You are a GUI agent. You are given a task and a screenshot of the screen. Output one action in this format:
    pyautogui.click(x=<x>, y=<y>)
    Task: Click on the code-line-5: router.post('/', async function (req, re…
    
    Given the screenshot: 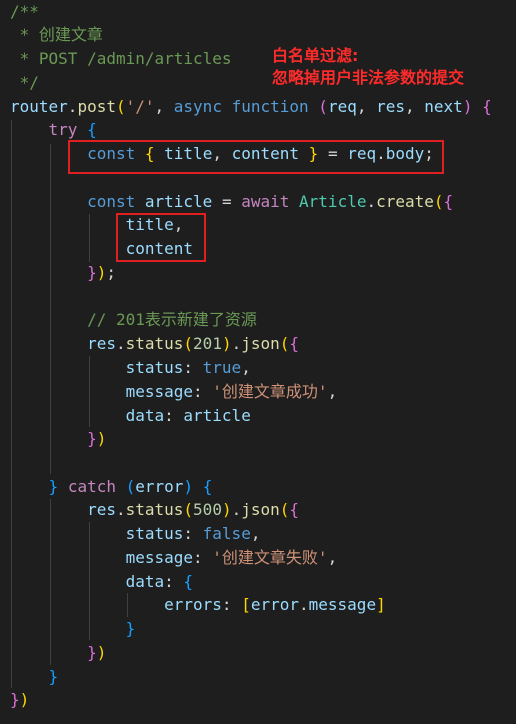 What is the action you would take?
    pyautogui.click(x=251, y=106)
    